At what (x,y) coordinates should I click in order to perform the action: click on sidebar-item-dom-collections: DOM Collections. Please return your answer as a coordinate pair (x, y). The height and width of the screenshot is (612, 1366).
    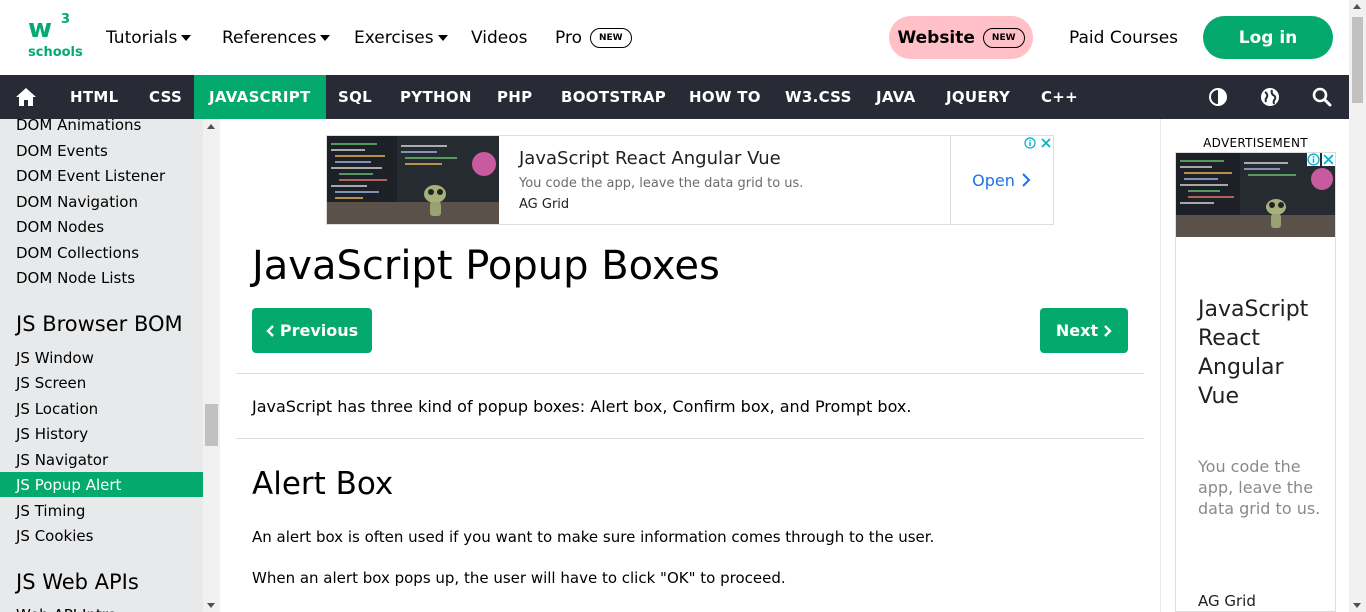
    Looking at the image, I should click on (101, 252).